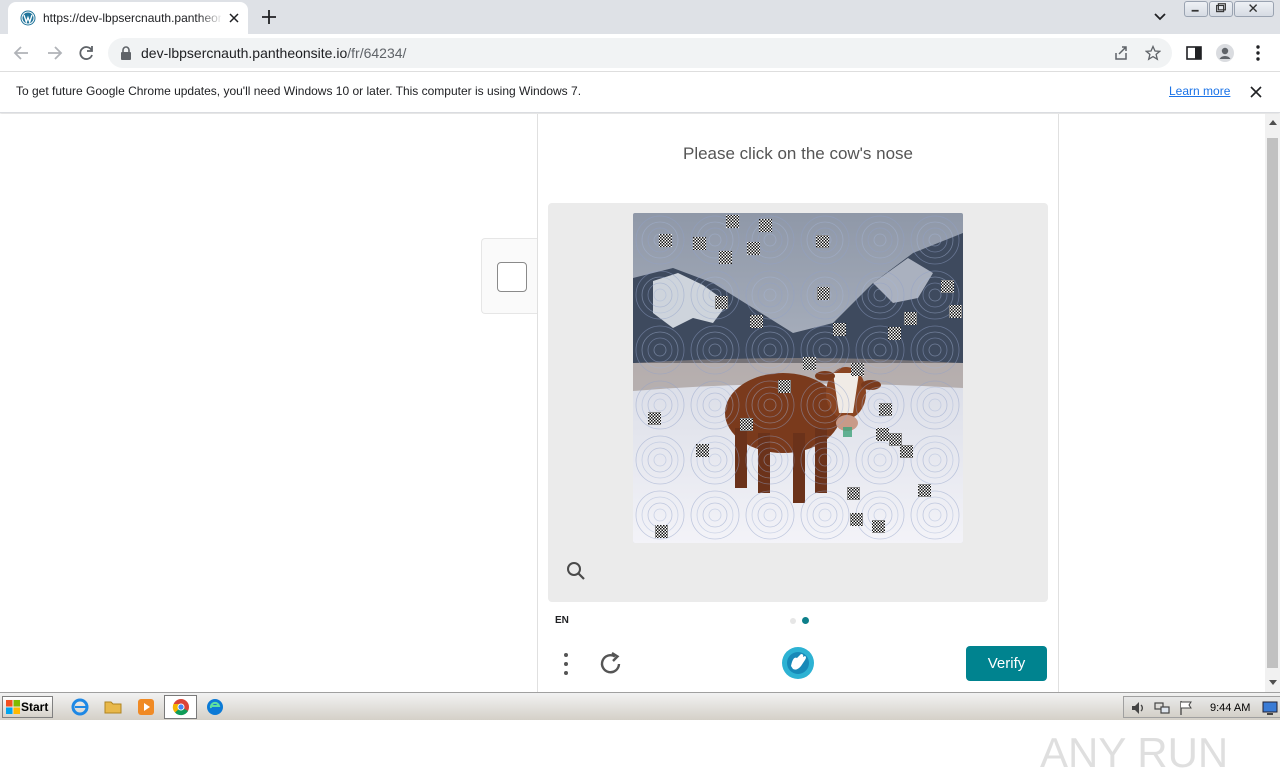  Describe the element at coordinates (1194, 53) in the screenshot. I see `side-panel-icon` at that location.